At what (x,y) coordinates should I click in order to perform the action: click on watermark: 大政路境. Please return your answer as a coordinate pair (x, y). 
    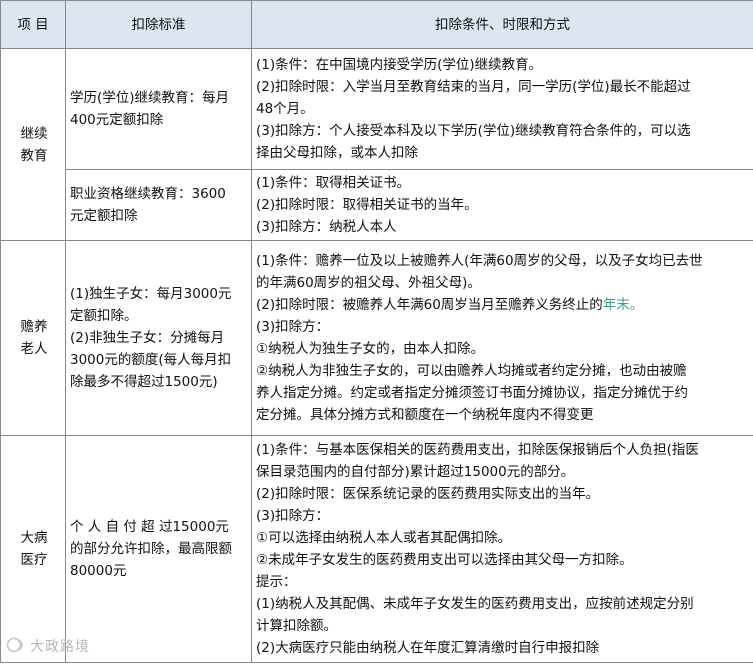
    Looking at the image, I should click on (48, 646).